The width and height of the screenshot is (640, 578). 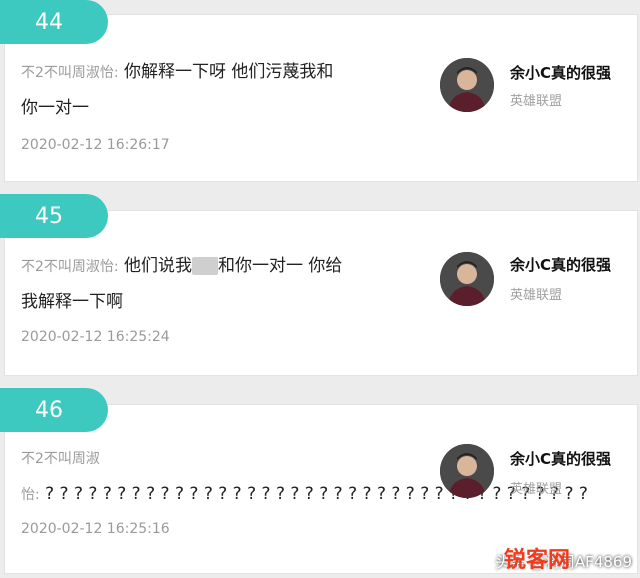 What do you see at coordinates (72, 302) in the screenshot?
I see `comment-text: 我解释一下啊` at bounding box center [72, 302].